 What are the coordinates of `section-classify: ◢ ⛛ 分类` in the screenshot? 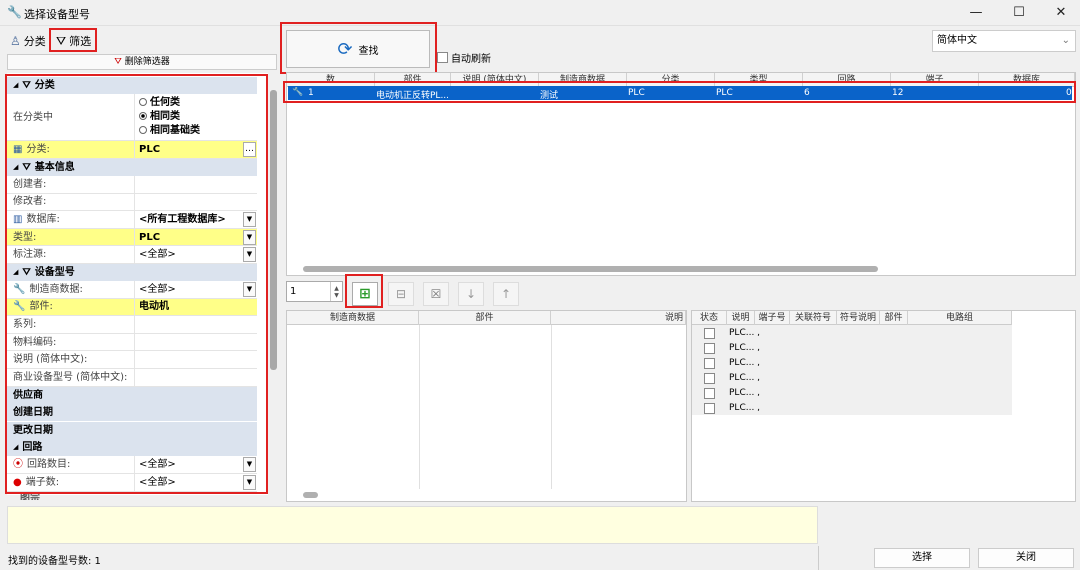 It's located at (132, 85).